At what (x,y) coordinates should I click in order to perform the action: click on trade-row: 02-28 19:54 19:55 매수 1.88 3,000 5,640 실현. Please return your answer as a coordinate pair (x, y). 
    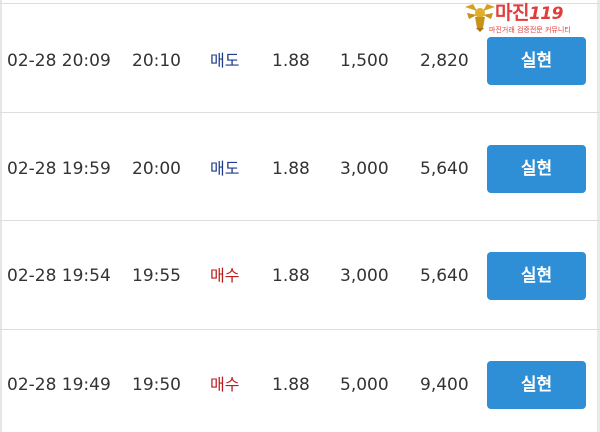
    Looking at the image, I should click on (300, 276).